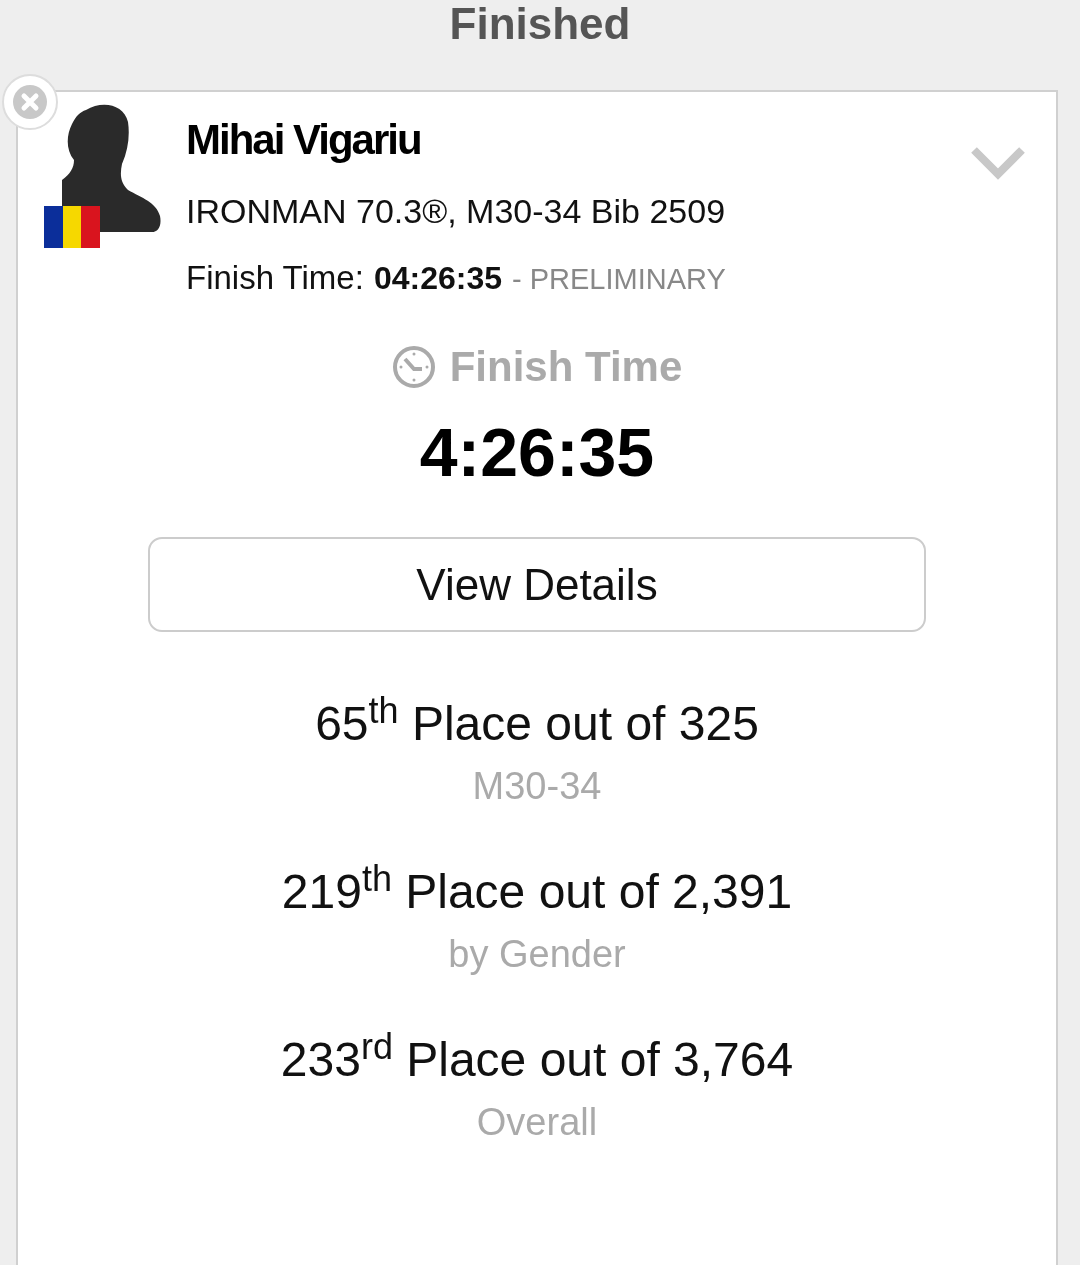 The image size is (1080, 1265). I want to click on race-info: IRONMAN 70.3®, M30-34 Bib 2509, so click(456, 211).